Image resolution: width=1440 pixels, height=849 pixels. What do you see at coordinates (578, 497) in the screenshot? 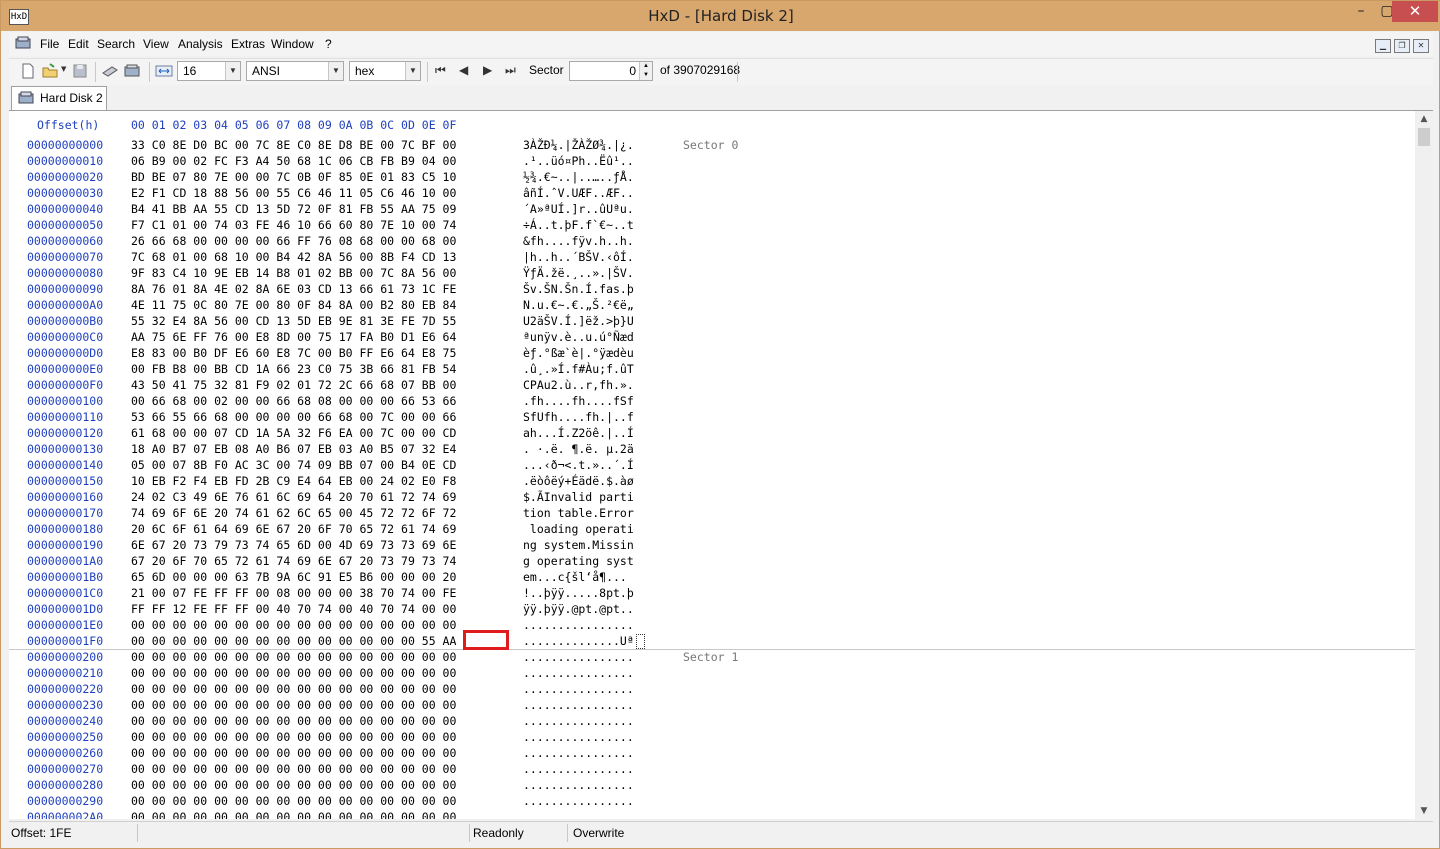
I see `row-text: $.ÃInvalid parti` at bounding box center [578, 497].